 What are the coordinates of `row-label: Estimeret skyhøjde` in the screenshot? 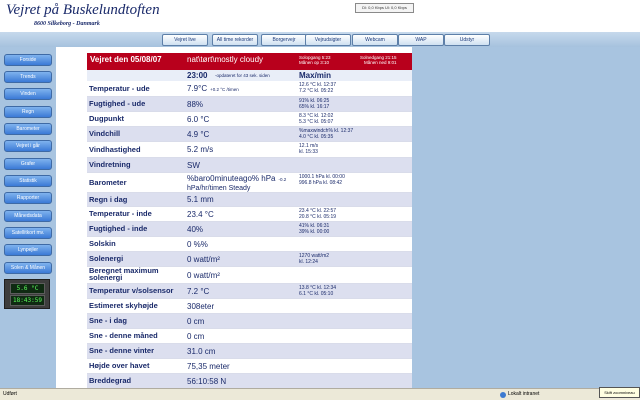 It's located at (123, 305).